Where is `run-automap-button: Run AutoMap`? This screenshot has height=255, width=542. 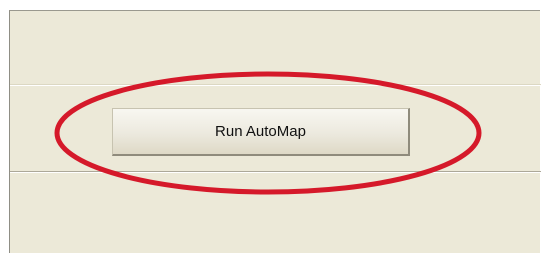 run-automap-button: Run AutoMap is located at coordinates (261, 132).